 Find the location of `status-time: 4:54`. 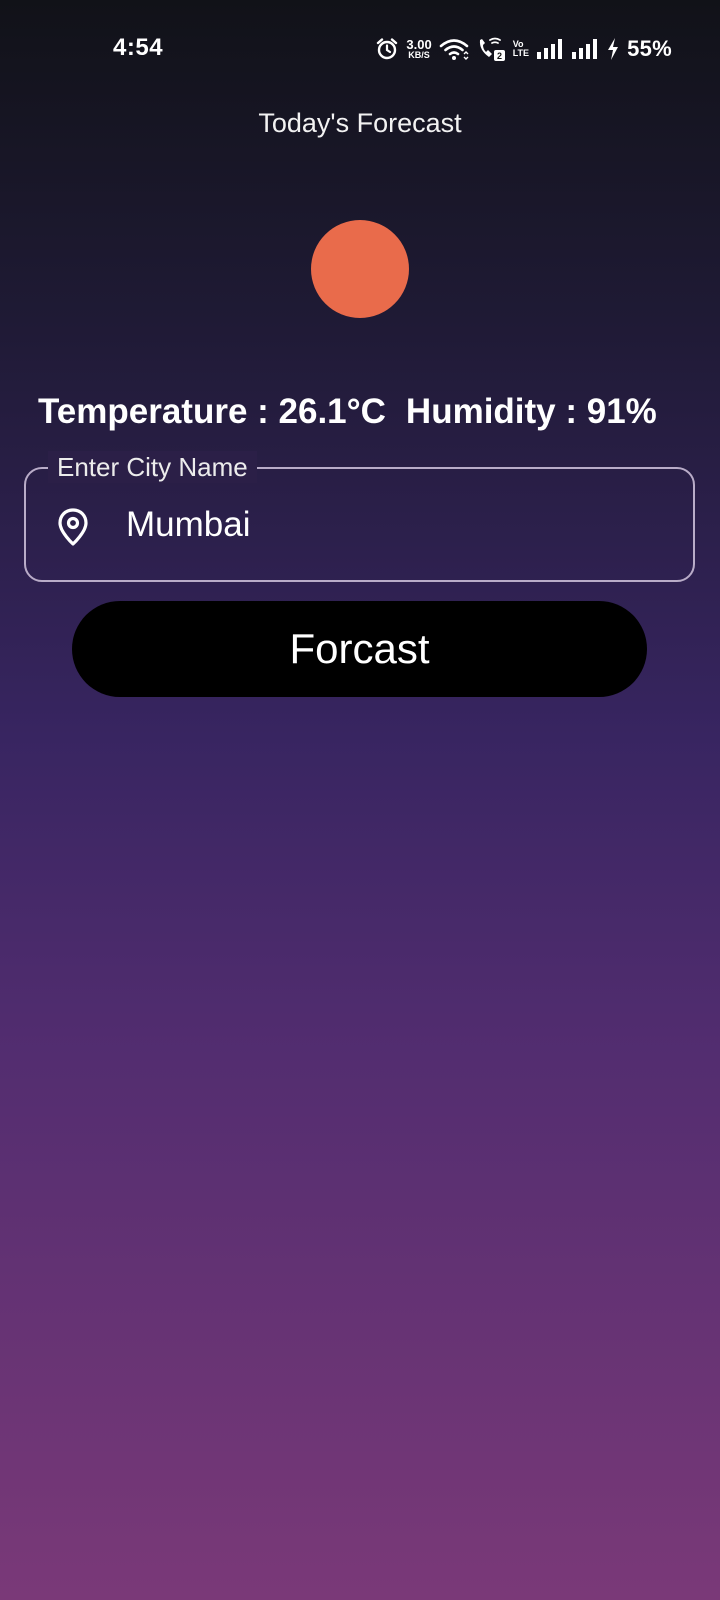

status-time: 4:54 is located at coordinates (138, 47).